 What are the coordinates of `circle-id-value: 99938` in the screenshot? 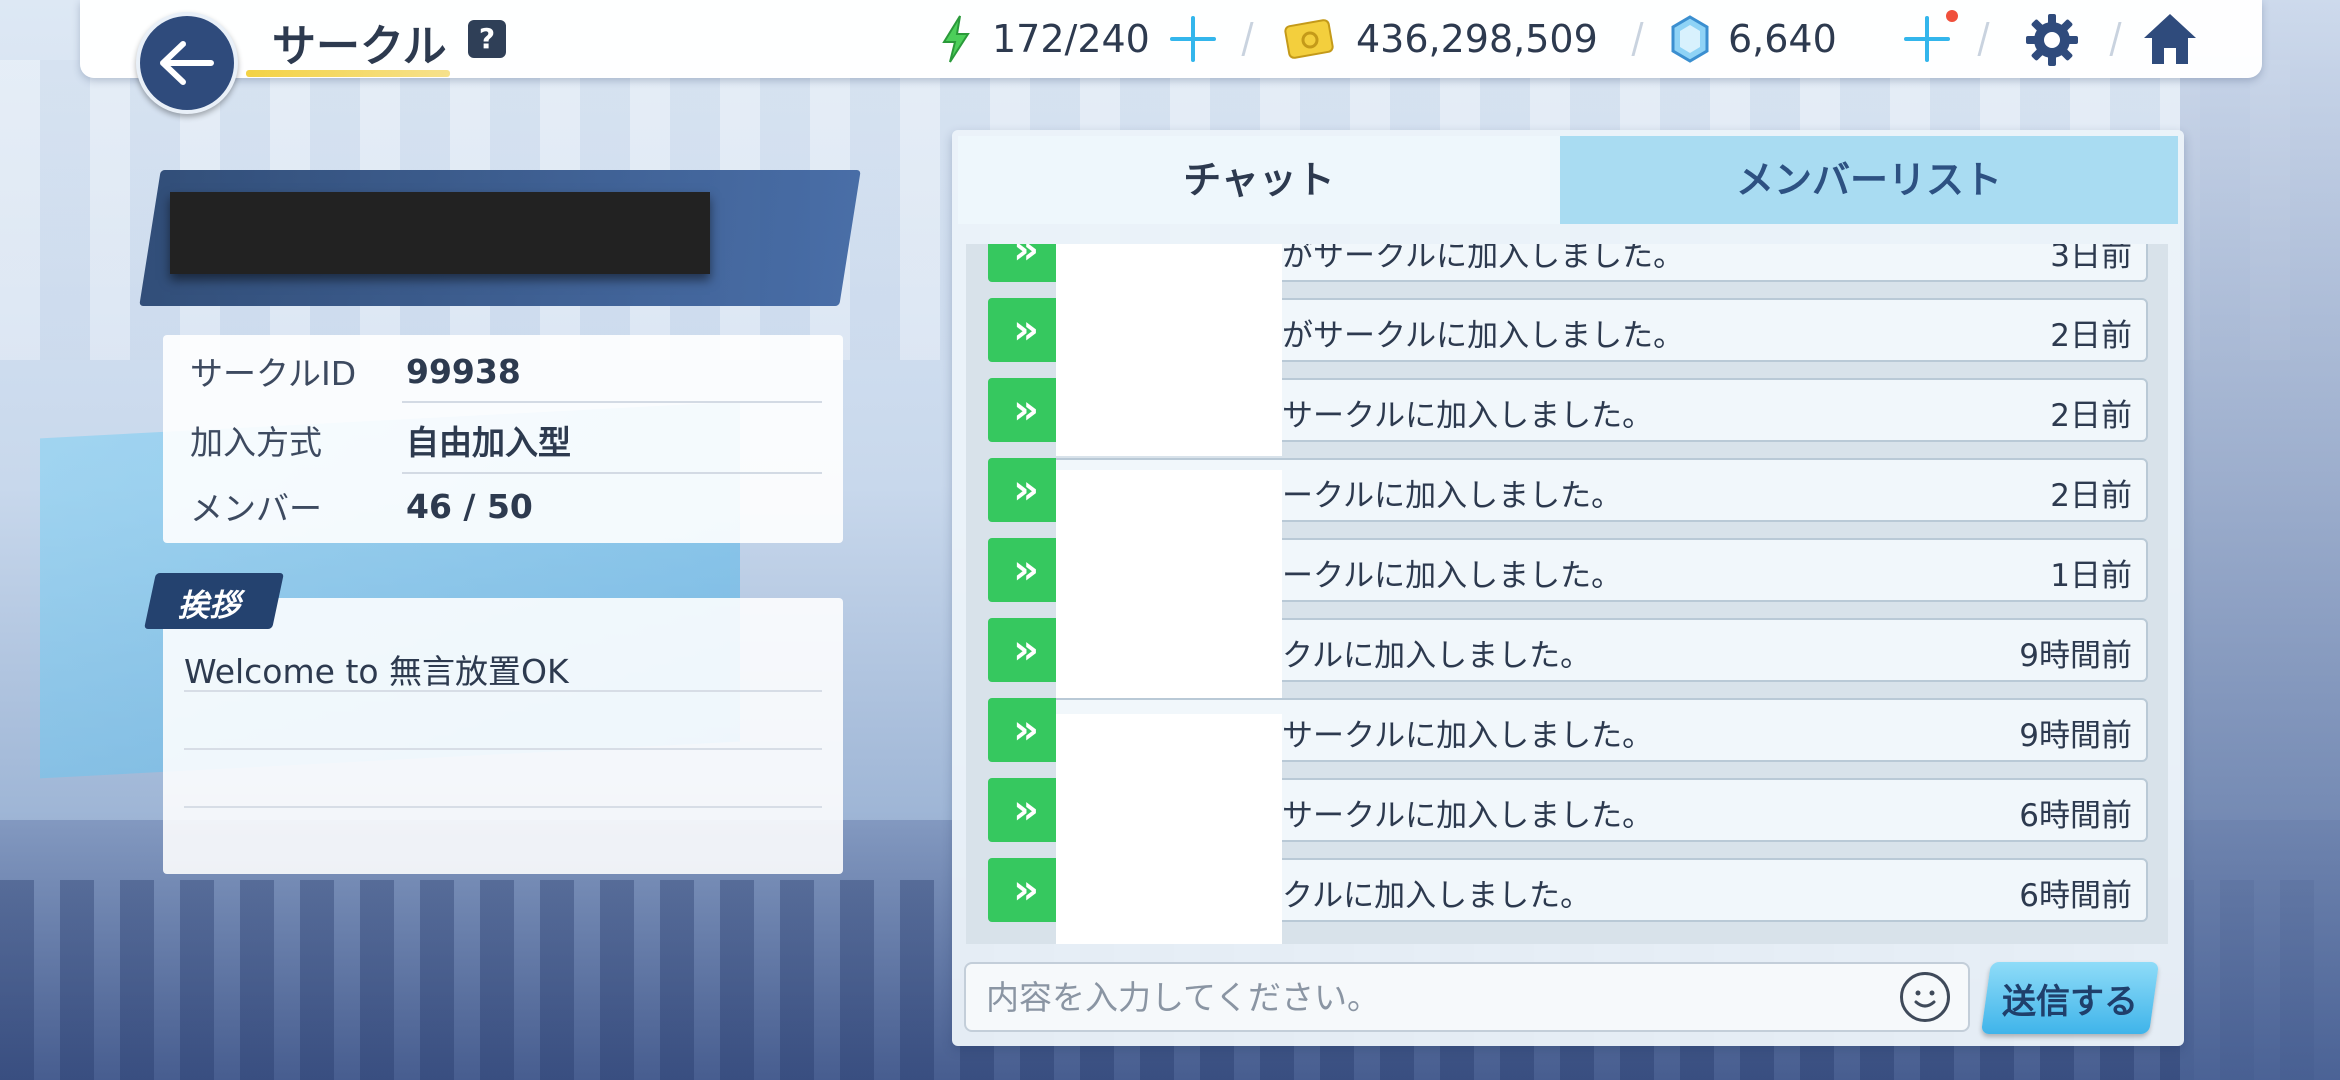 It's located at (463, 371).